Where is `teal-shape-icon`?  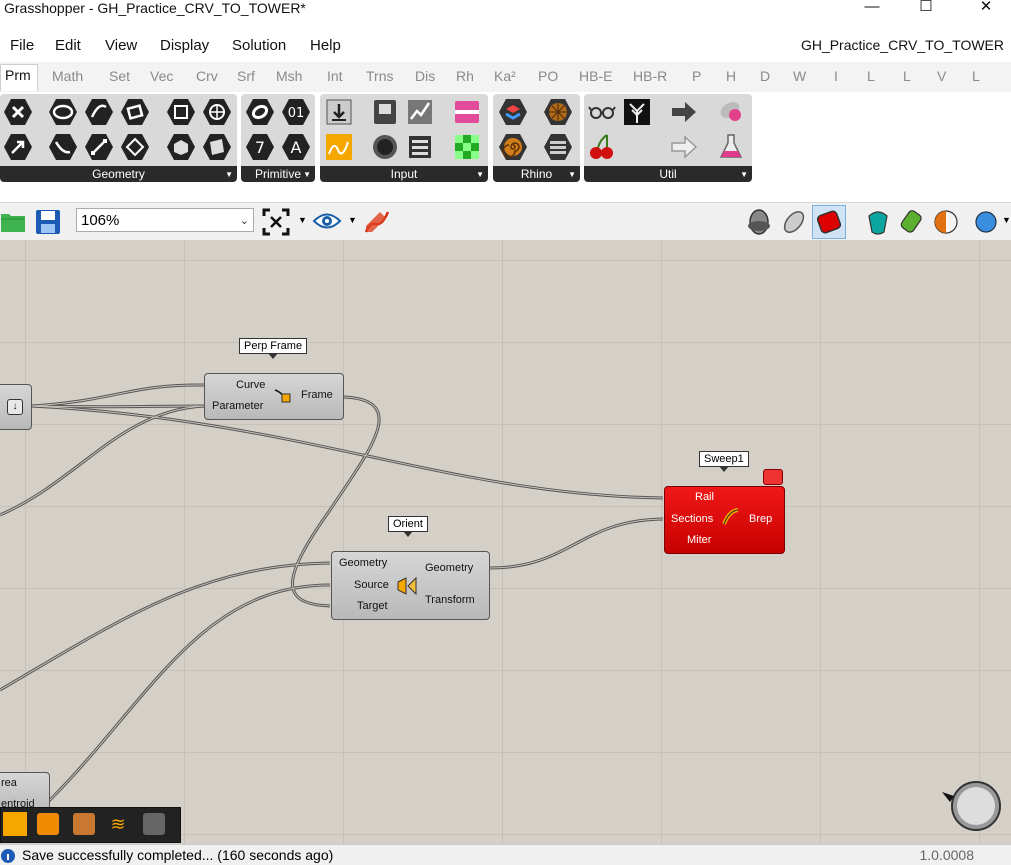 teal-shape-icon is located at coordinates (878, 222).